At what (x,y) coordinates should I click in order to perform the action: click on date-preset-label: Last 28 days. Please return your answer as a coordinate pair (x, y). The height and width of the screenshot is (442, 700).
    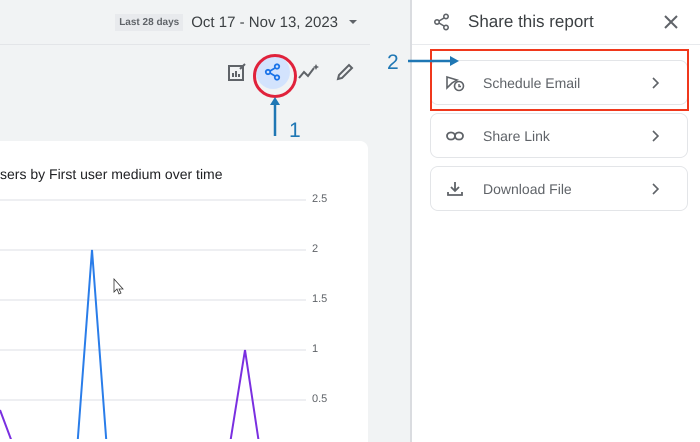
    Looking at the image, I should click on (149, 22).